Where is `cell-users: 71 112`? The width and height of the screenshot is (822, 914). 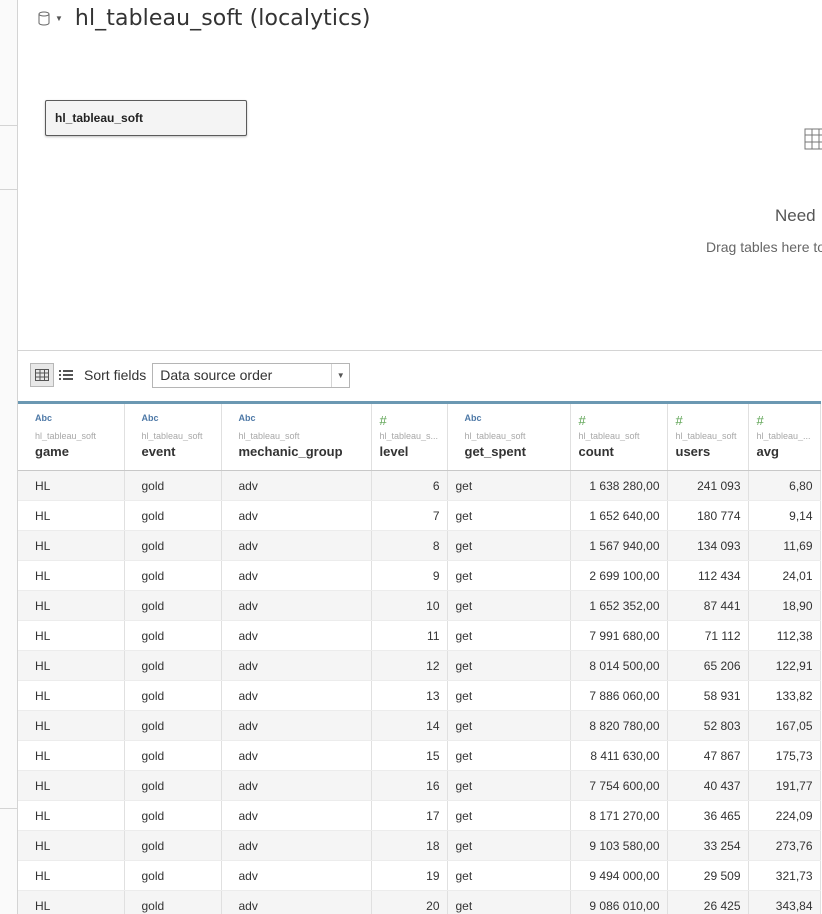 cell-users: 71 112 is located at coordinates (708, 635).